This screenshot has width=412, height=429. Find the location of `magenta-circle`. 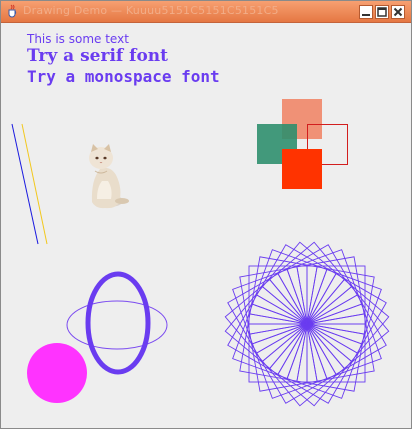

magenta-circle is located at coordinates (57, 373).